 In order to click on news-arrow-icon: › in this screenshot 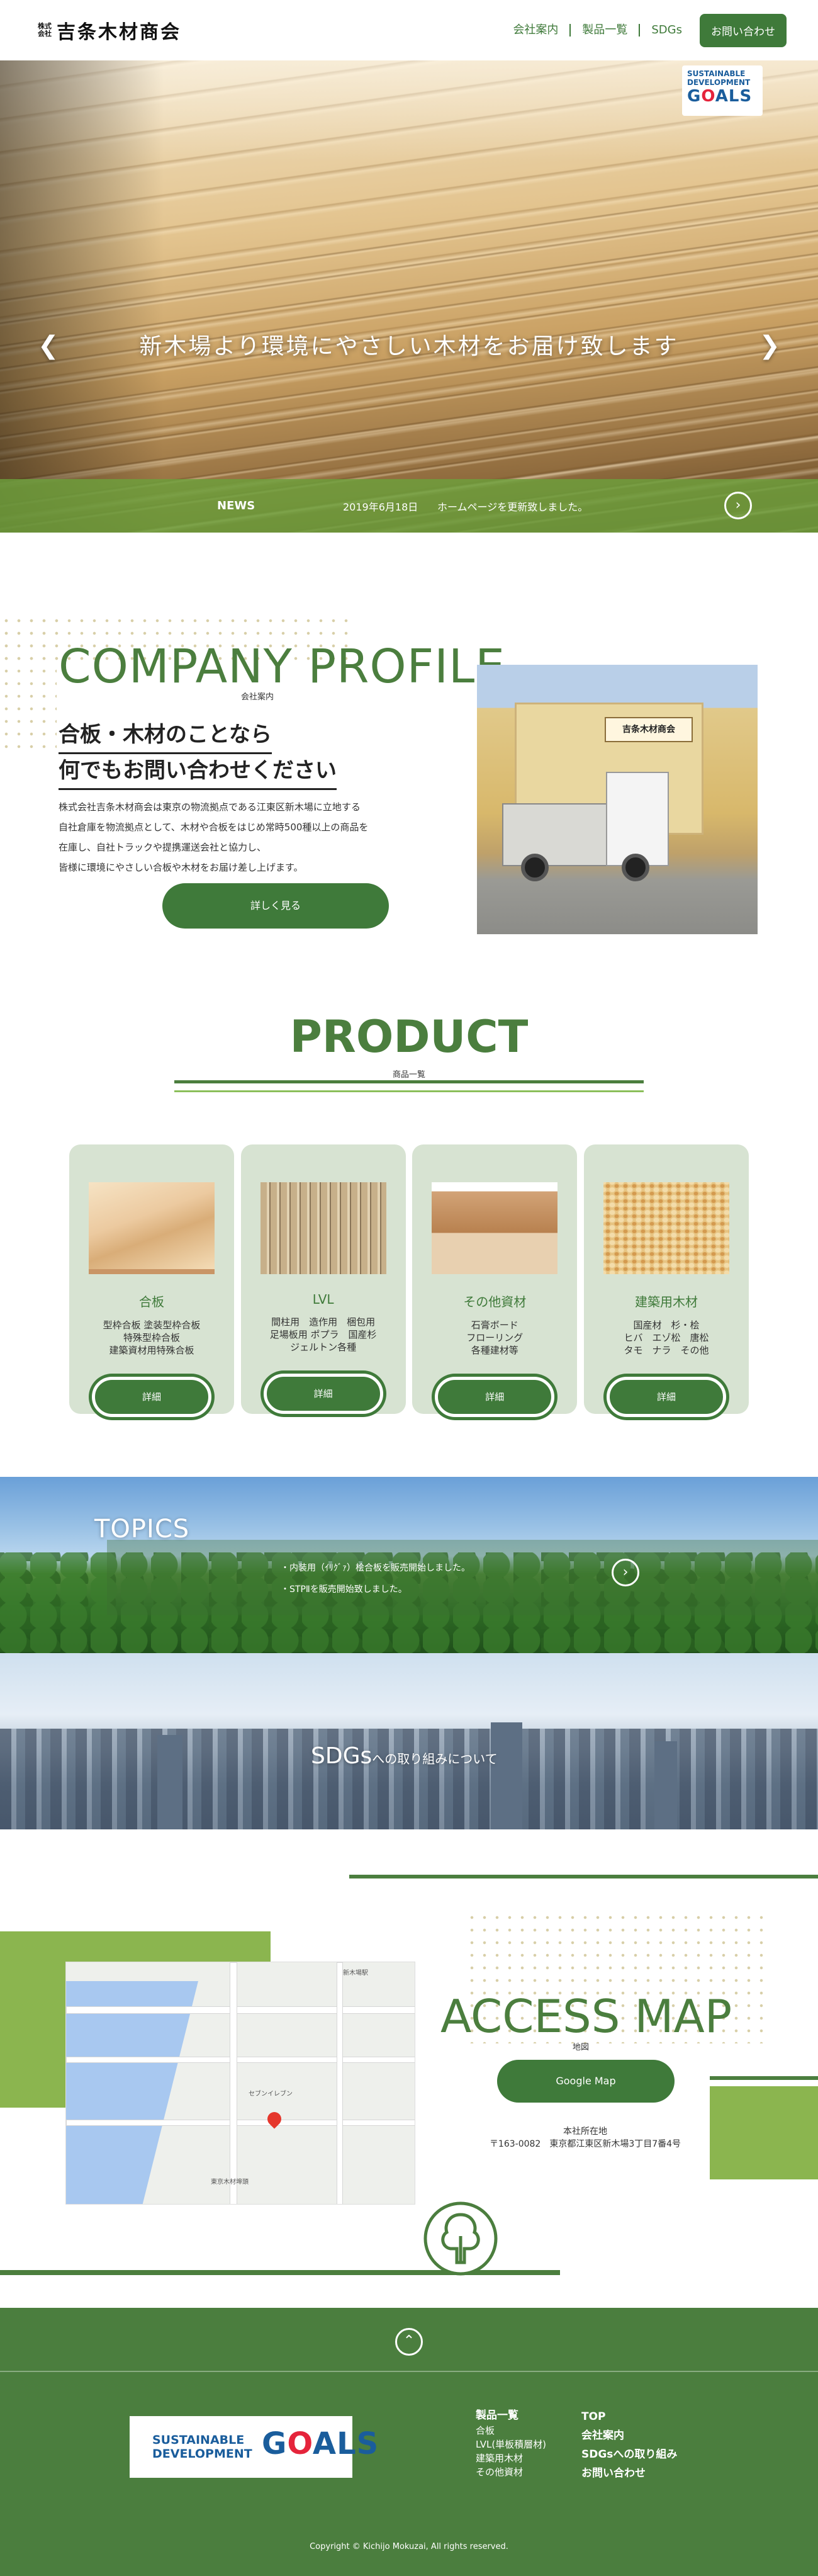, I will do `click(738, 505)`.